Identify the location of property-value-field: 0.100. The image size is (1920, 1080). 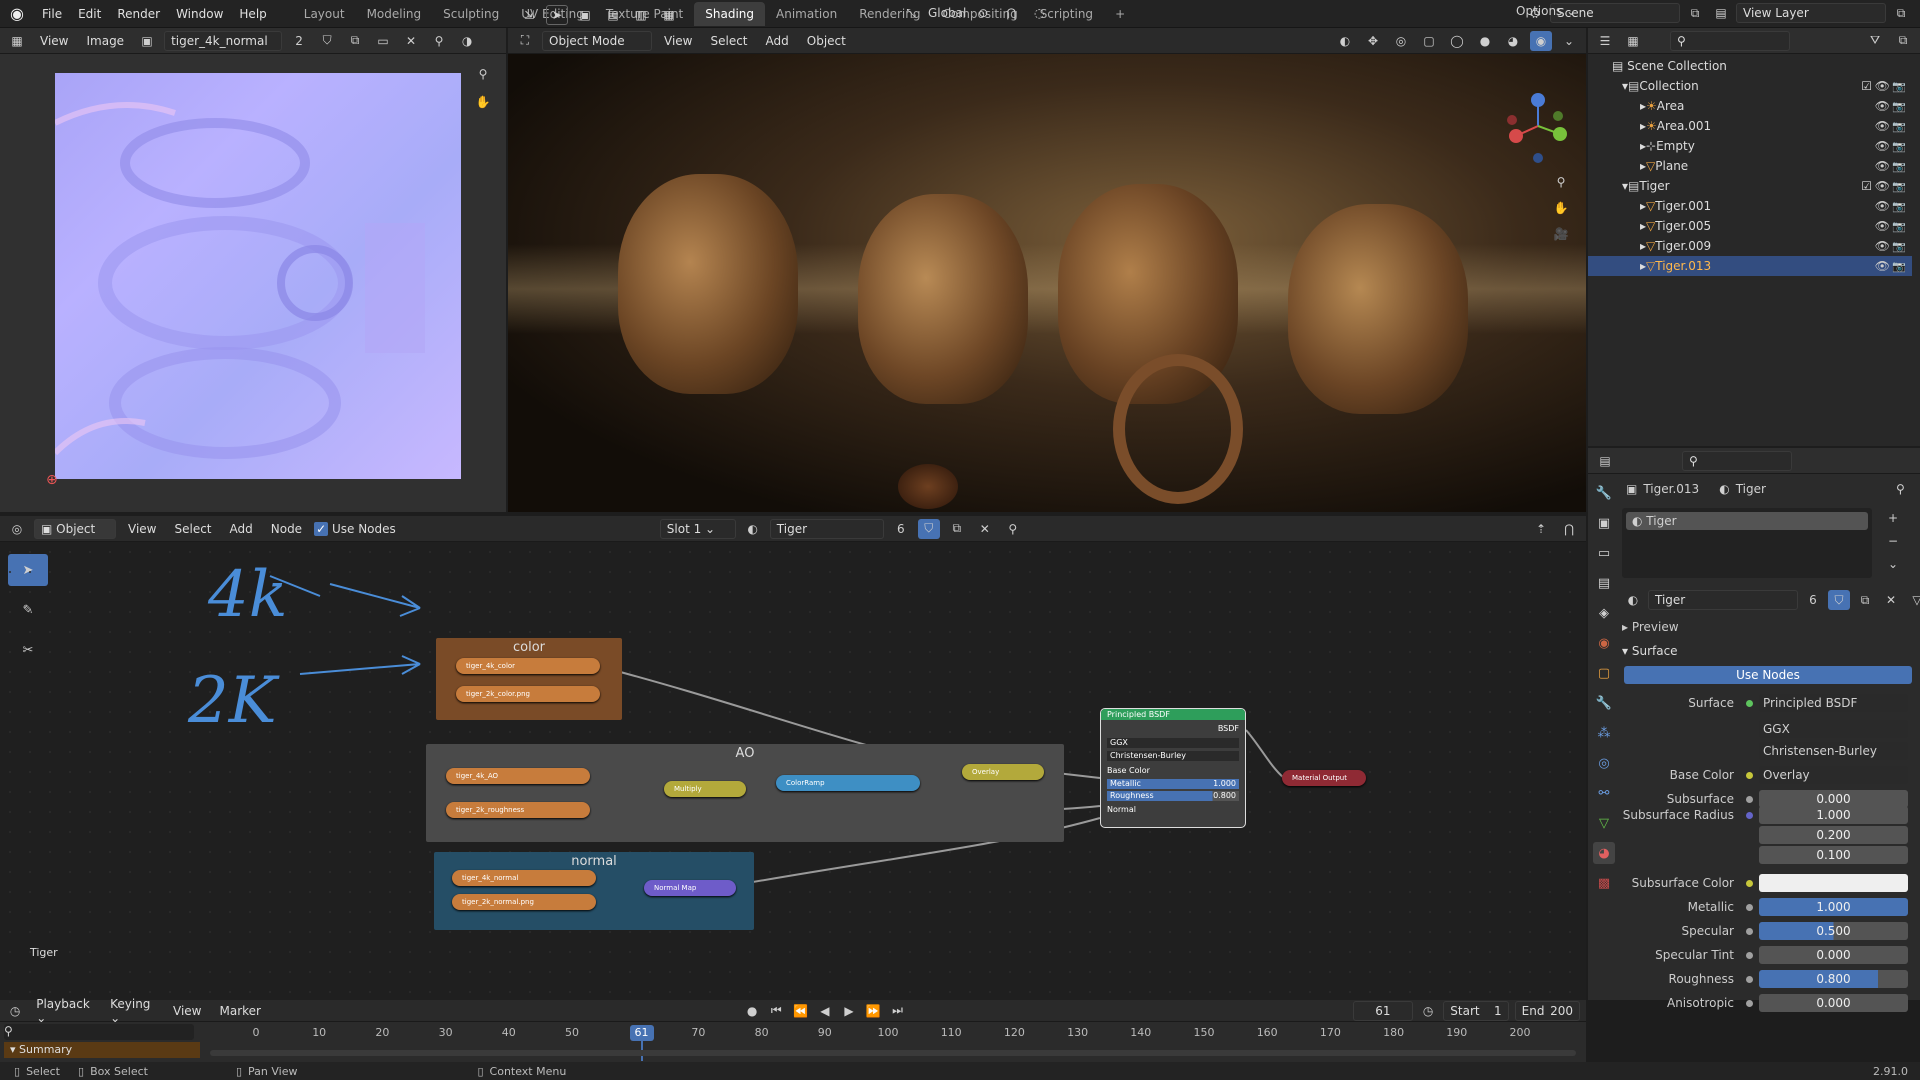
(1833, 855).